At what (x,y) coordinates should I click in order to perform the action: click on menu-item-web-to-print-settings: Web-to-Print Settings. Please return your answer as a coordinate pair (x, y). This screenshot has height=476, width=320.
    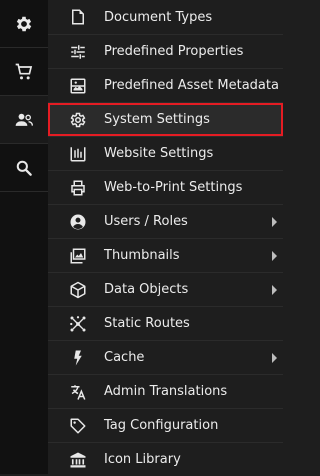
    Looking at the image, I should click on (165, 187).